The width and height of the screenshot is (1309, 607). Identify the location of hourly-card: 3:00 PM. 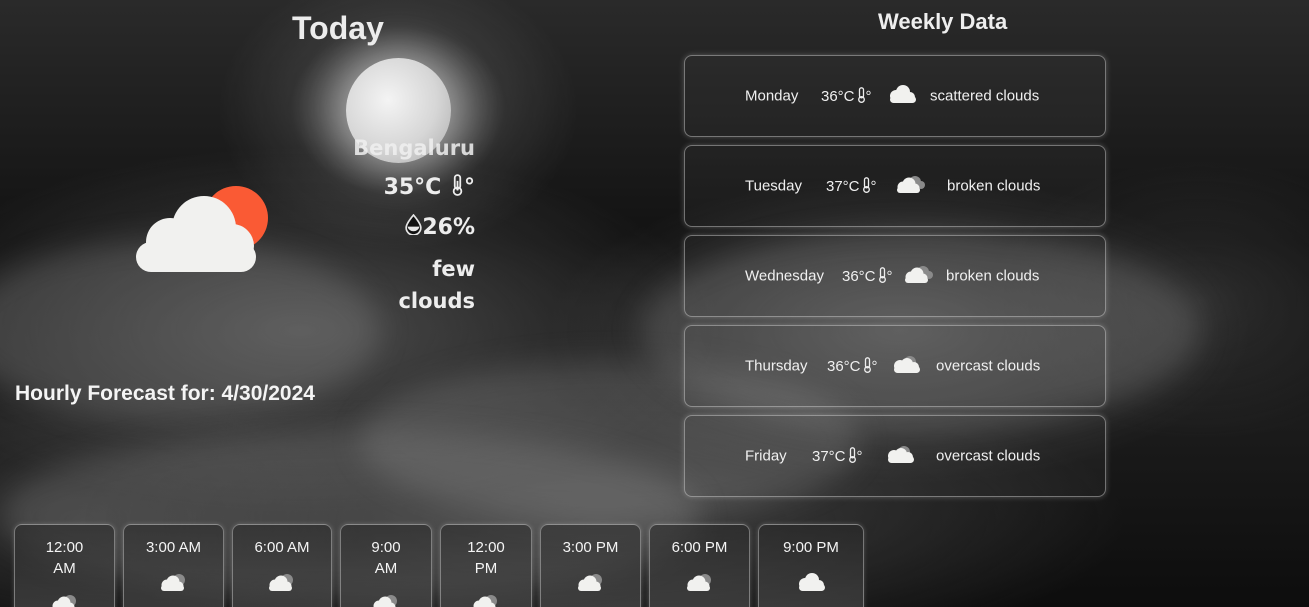
(590, 565).